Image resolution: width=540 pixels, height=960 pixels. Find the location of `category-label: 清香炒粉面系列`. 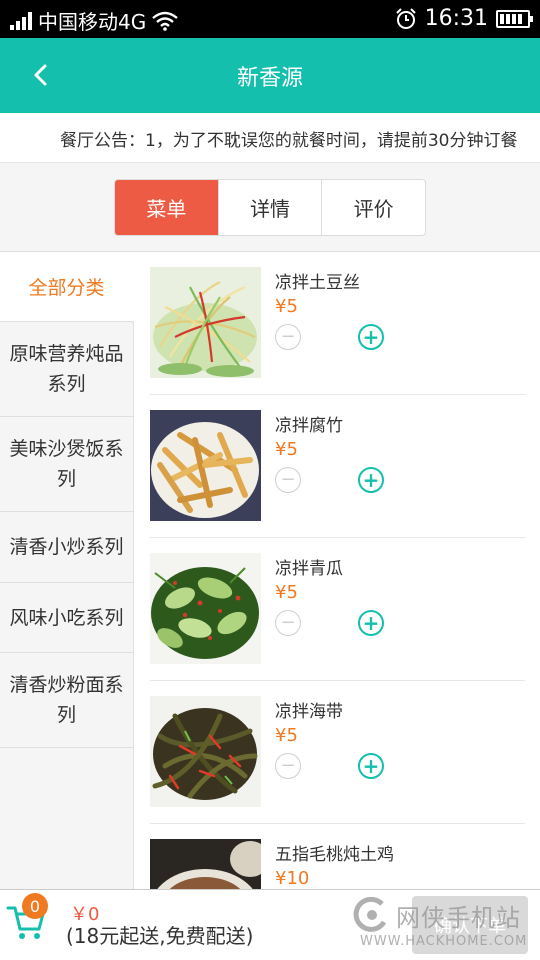

category-label: 清香炒粉面系列 is located at coordinates (66, 700).